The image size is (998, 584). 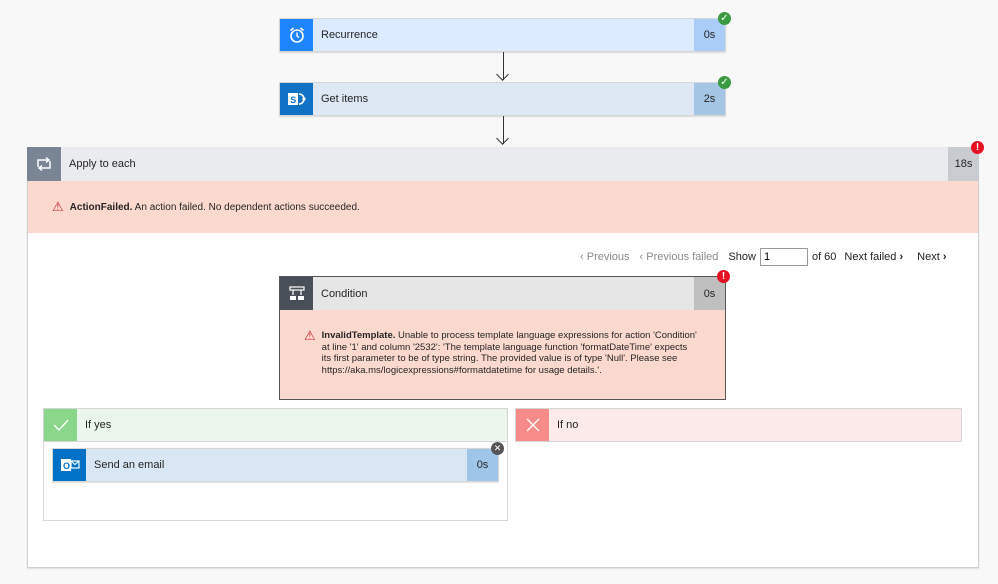 I want to click on outlook-icon: O, so click(x=69, y=465).